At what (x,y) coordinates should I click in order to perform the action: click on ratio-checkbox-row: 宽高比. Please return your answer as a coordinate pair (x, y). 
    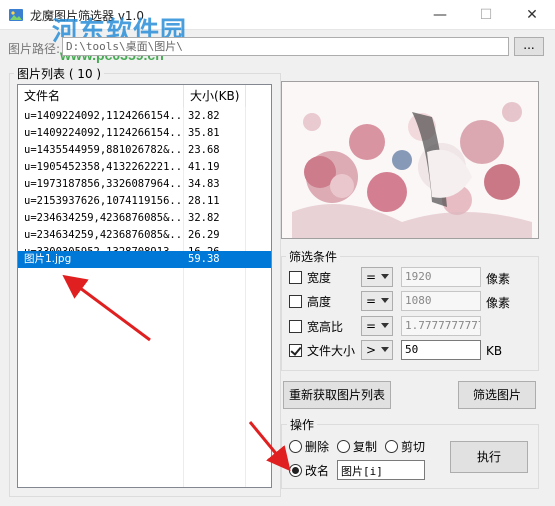
    Looking at the image, I should click on (324, 326).